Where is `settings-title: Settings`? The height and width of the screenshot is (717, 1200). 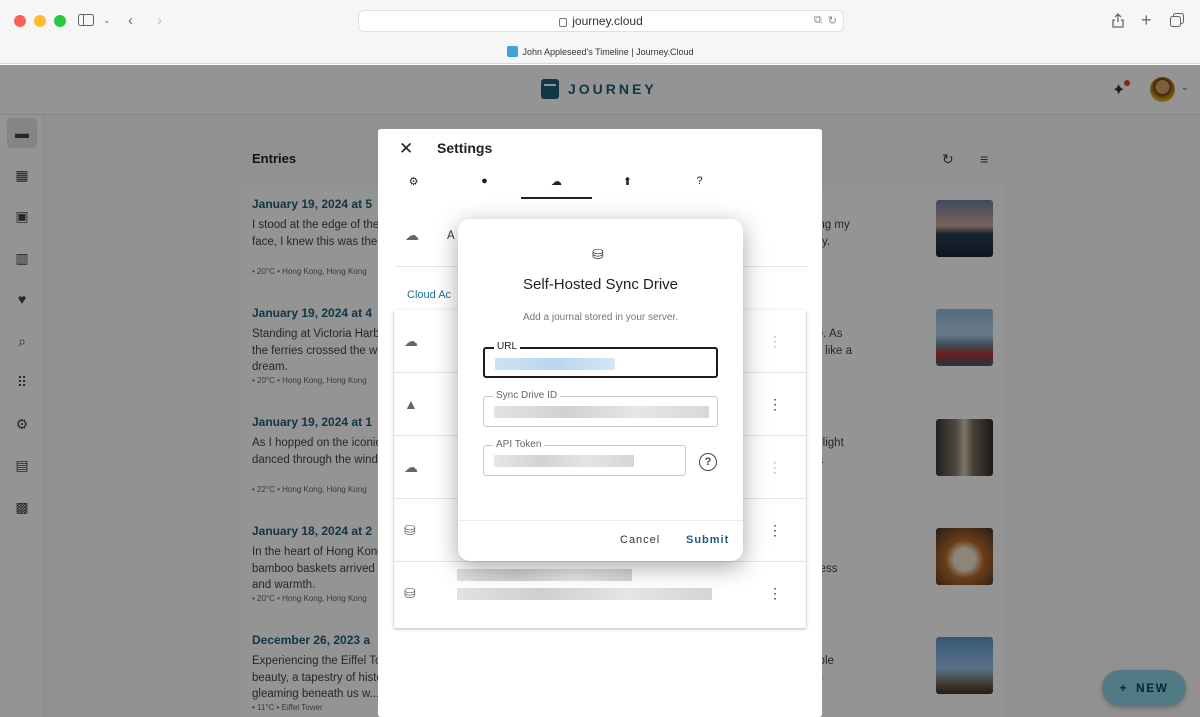
settings-title: Settings is located at coordinates (465, 148).